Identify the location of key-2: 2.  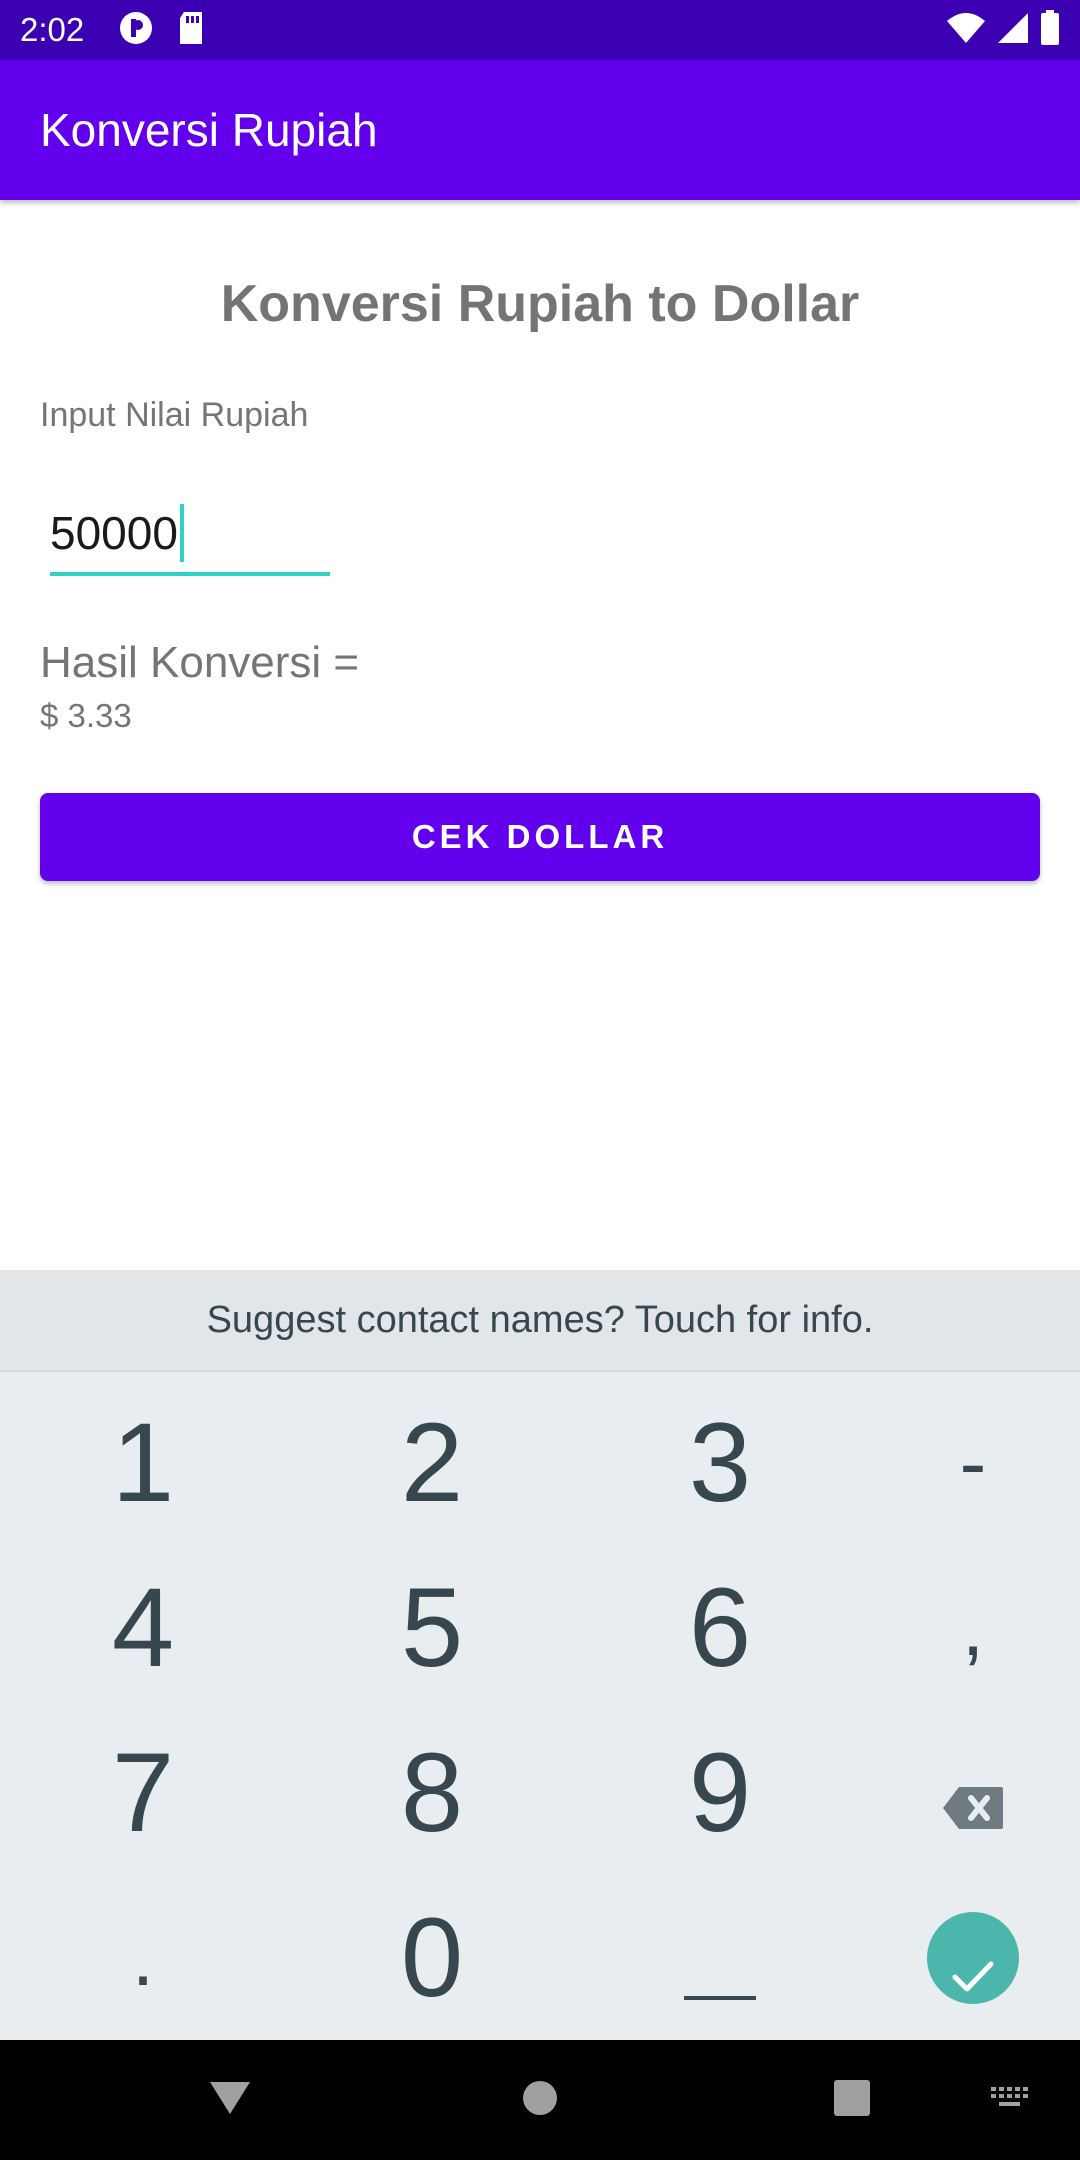
(432, 1462).